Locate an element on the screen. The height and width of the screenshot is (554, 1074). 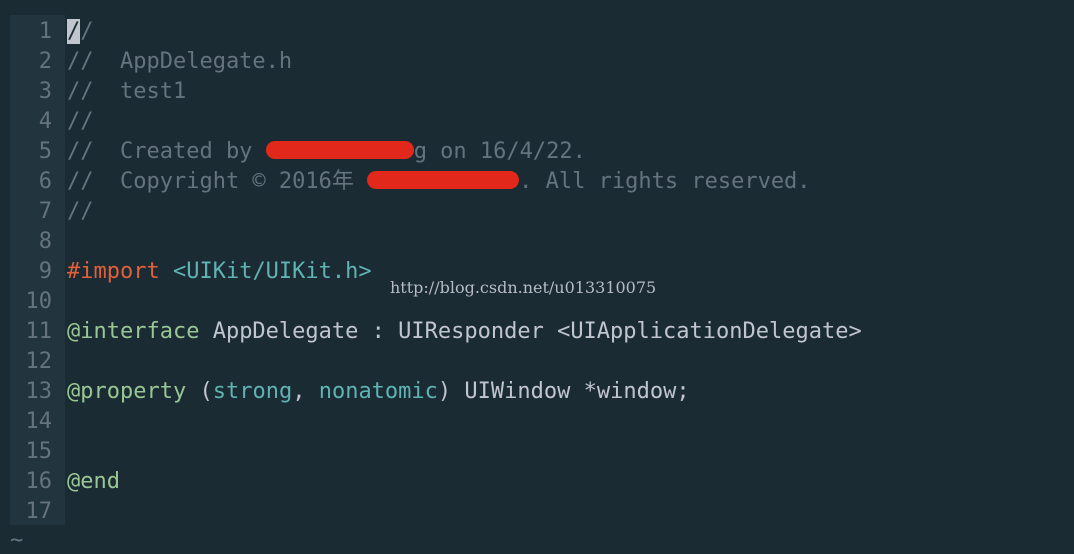
code-token: // Created by is located at coordinates (166, 151).